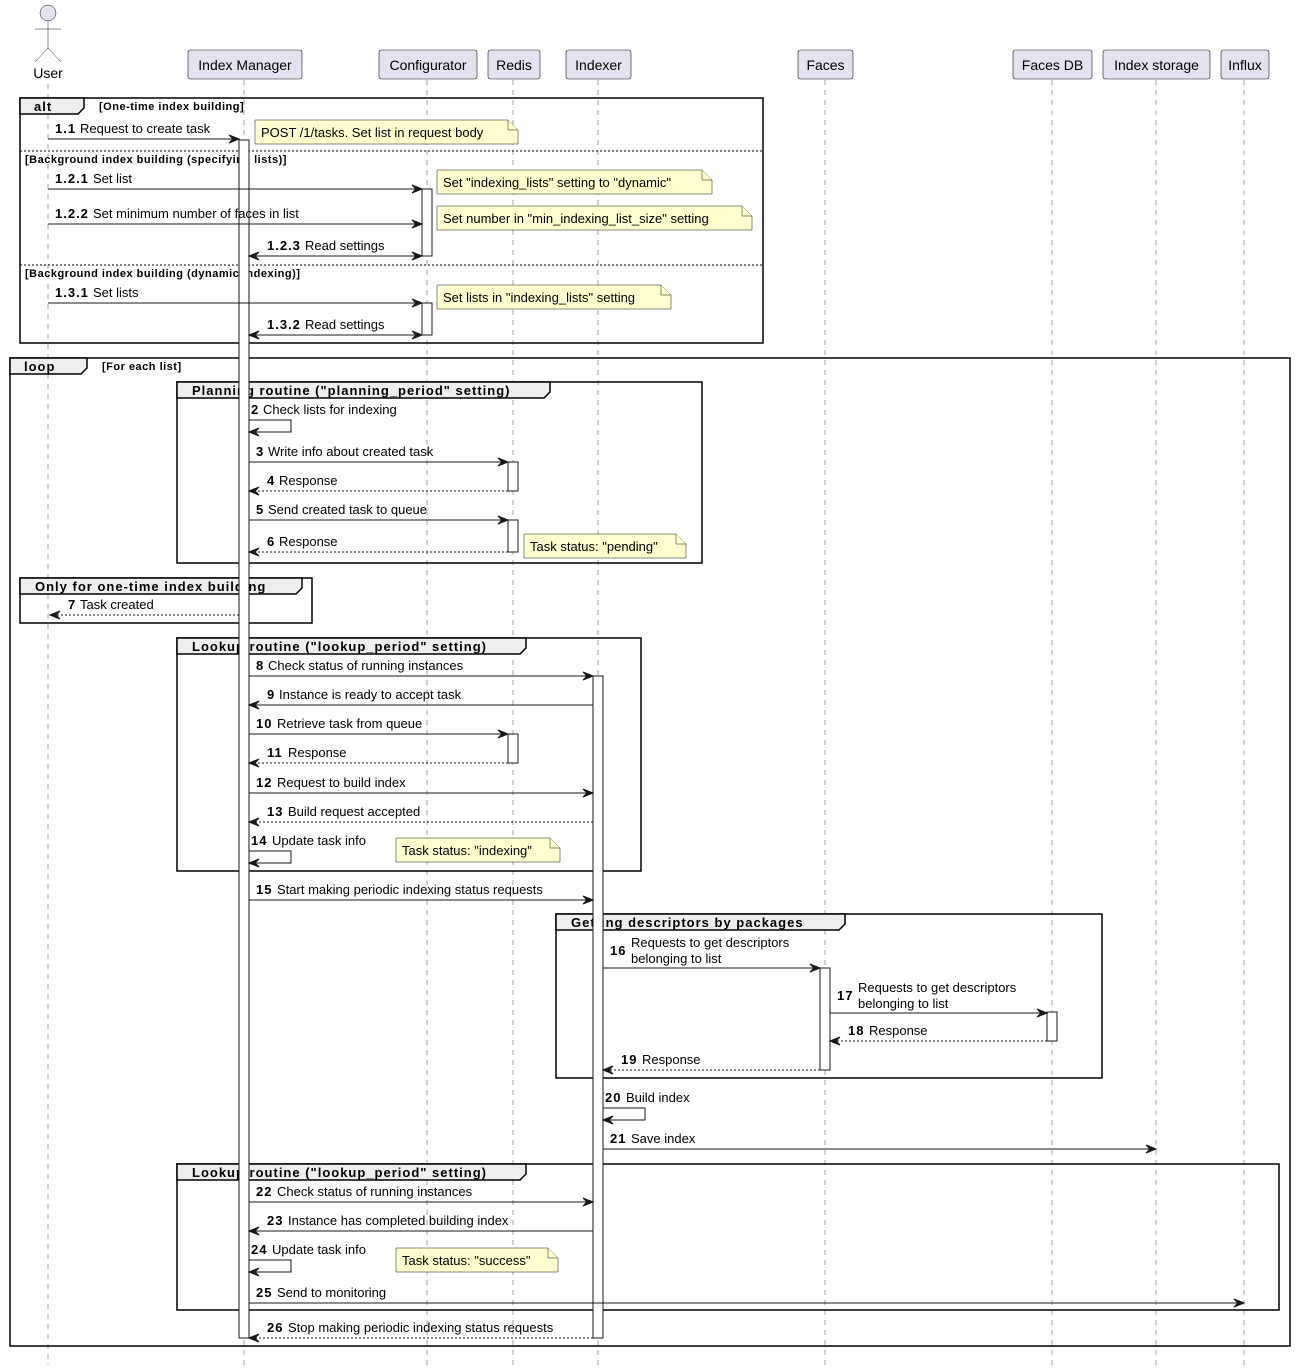 The width and height of the screenshot is (1296, 1371). What do you see at coordinates (372, 132) in the screenshot?
I see `note-text: POST /1/tasks. Set list in request body` at bounding box center [372, 132].